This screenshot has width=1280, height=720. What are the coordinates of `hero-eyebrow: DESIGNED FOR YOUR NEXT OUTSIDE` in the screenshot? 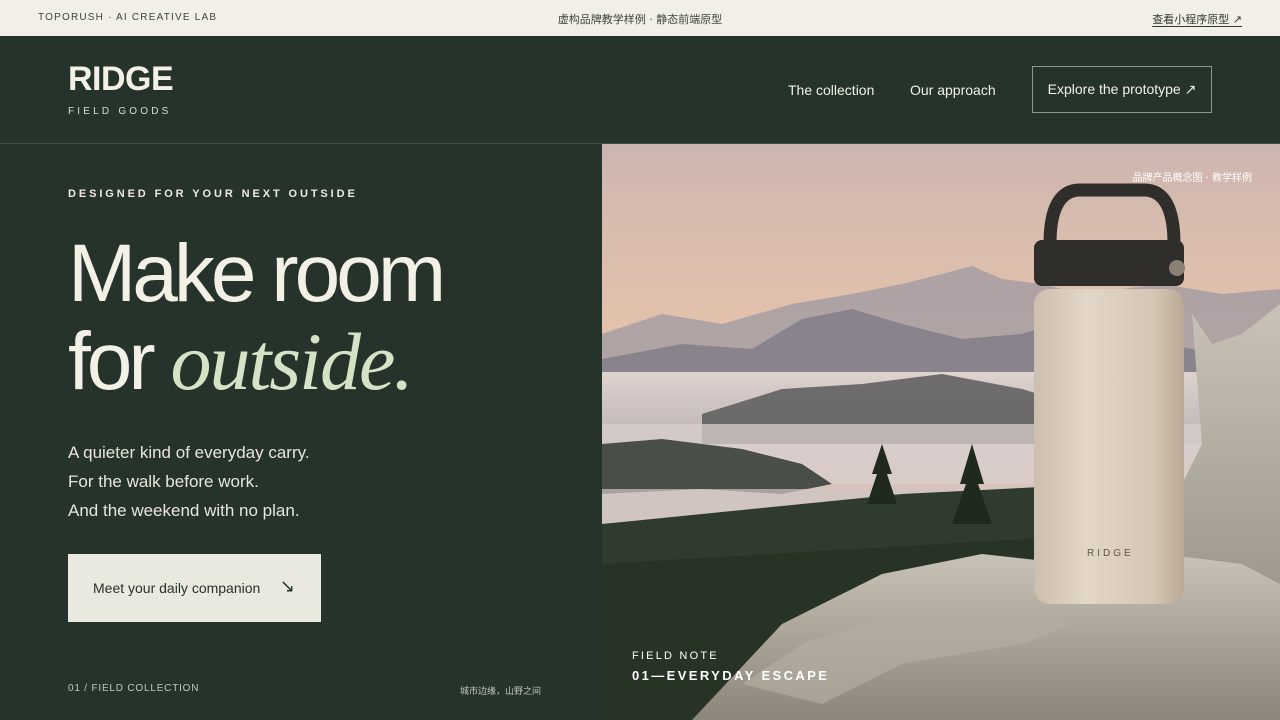 It's located at (213, 194).